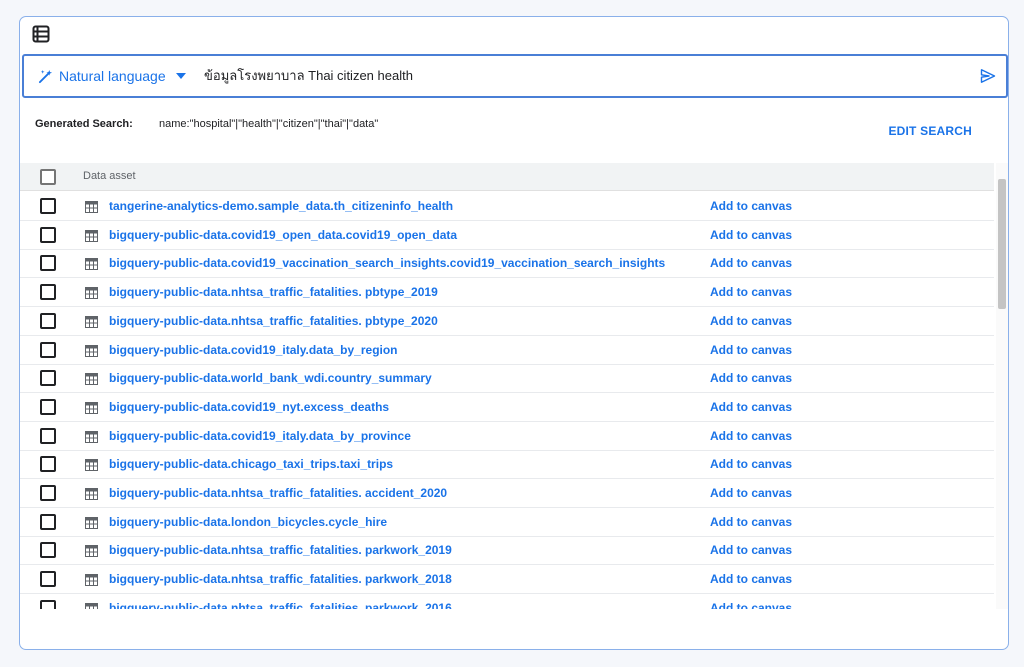 The width and height of the screenshot is (1024, 667). I want to click on search-mode-label: Natural language, so click(112, 76).